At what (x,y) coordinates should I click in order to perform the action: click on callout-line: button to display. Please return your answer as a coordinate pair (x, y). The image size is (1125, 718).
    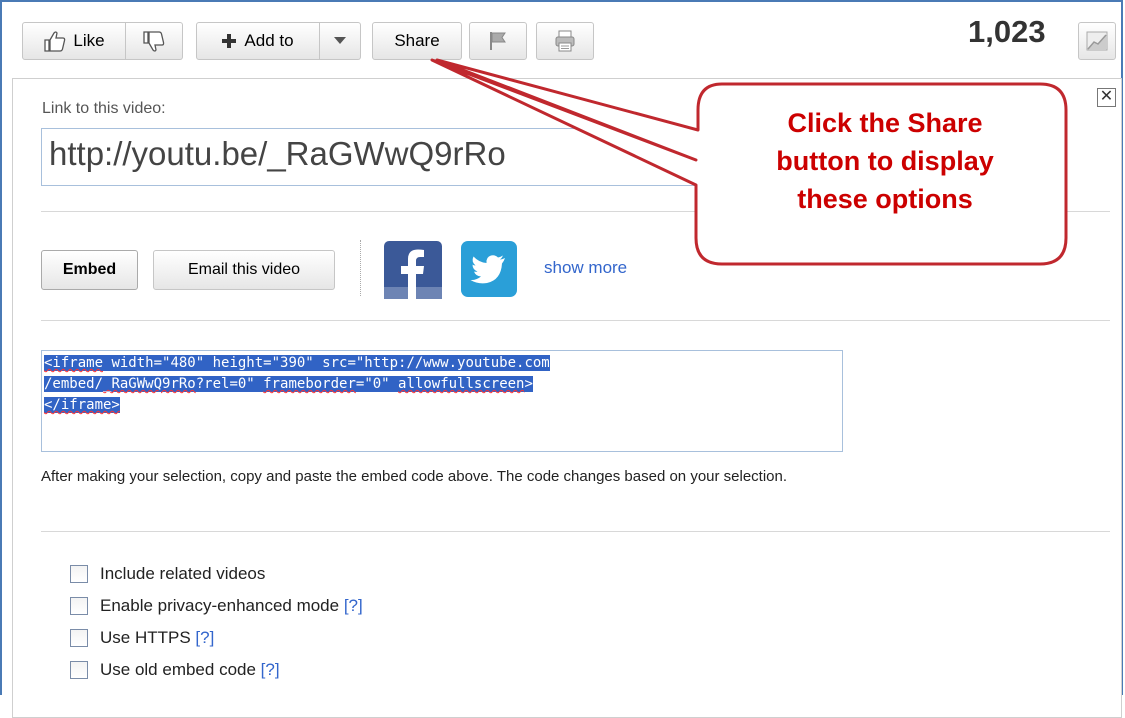
    Looking at the image, I should click on (885, 161).